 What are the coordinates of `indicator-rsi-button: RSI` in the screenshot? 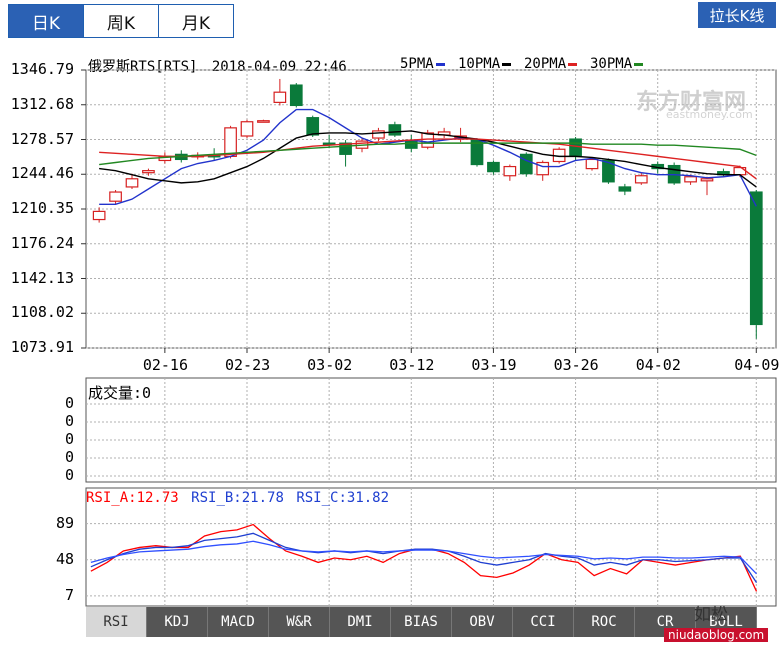 It's located at (116, 622).